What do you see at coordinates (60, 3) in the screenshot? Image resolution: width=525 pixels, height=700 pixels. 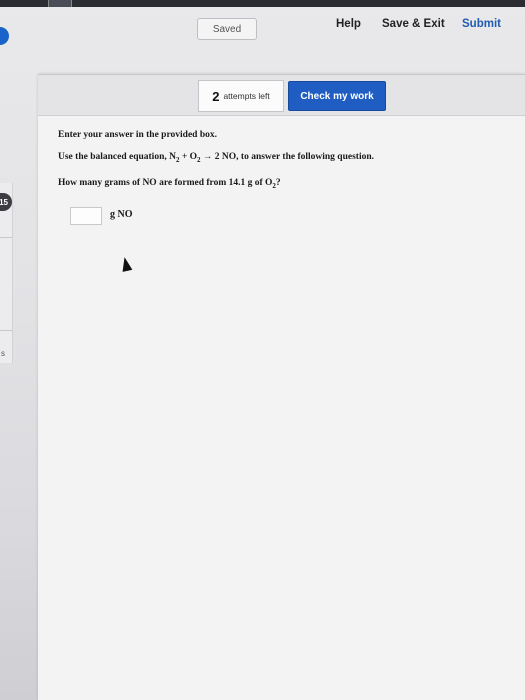 I see `top-bar-notch` at bounding box center [60, 3].